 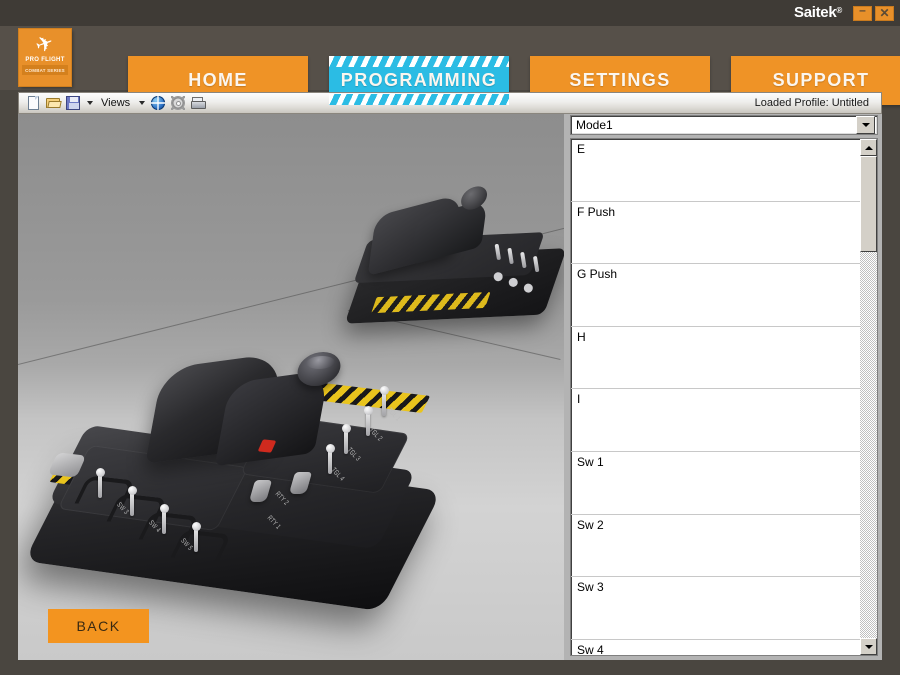 I want to click on back-button-label: BACK, so click(x=98, y=626).